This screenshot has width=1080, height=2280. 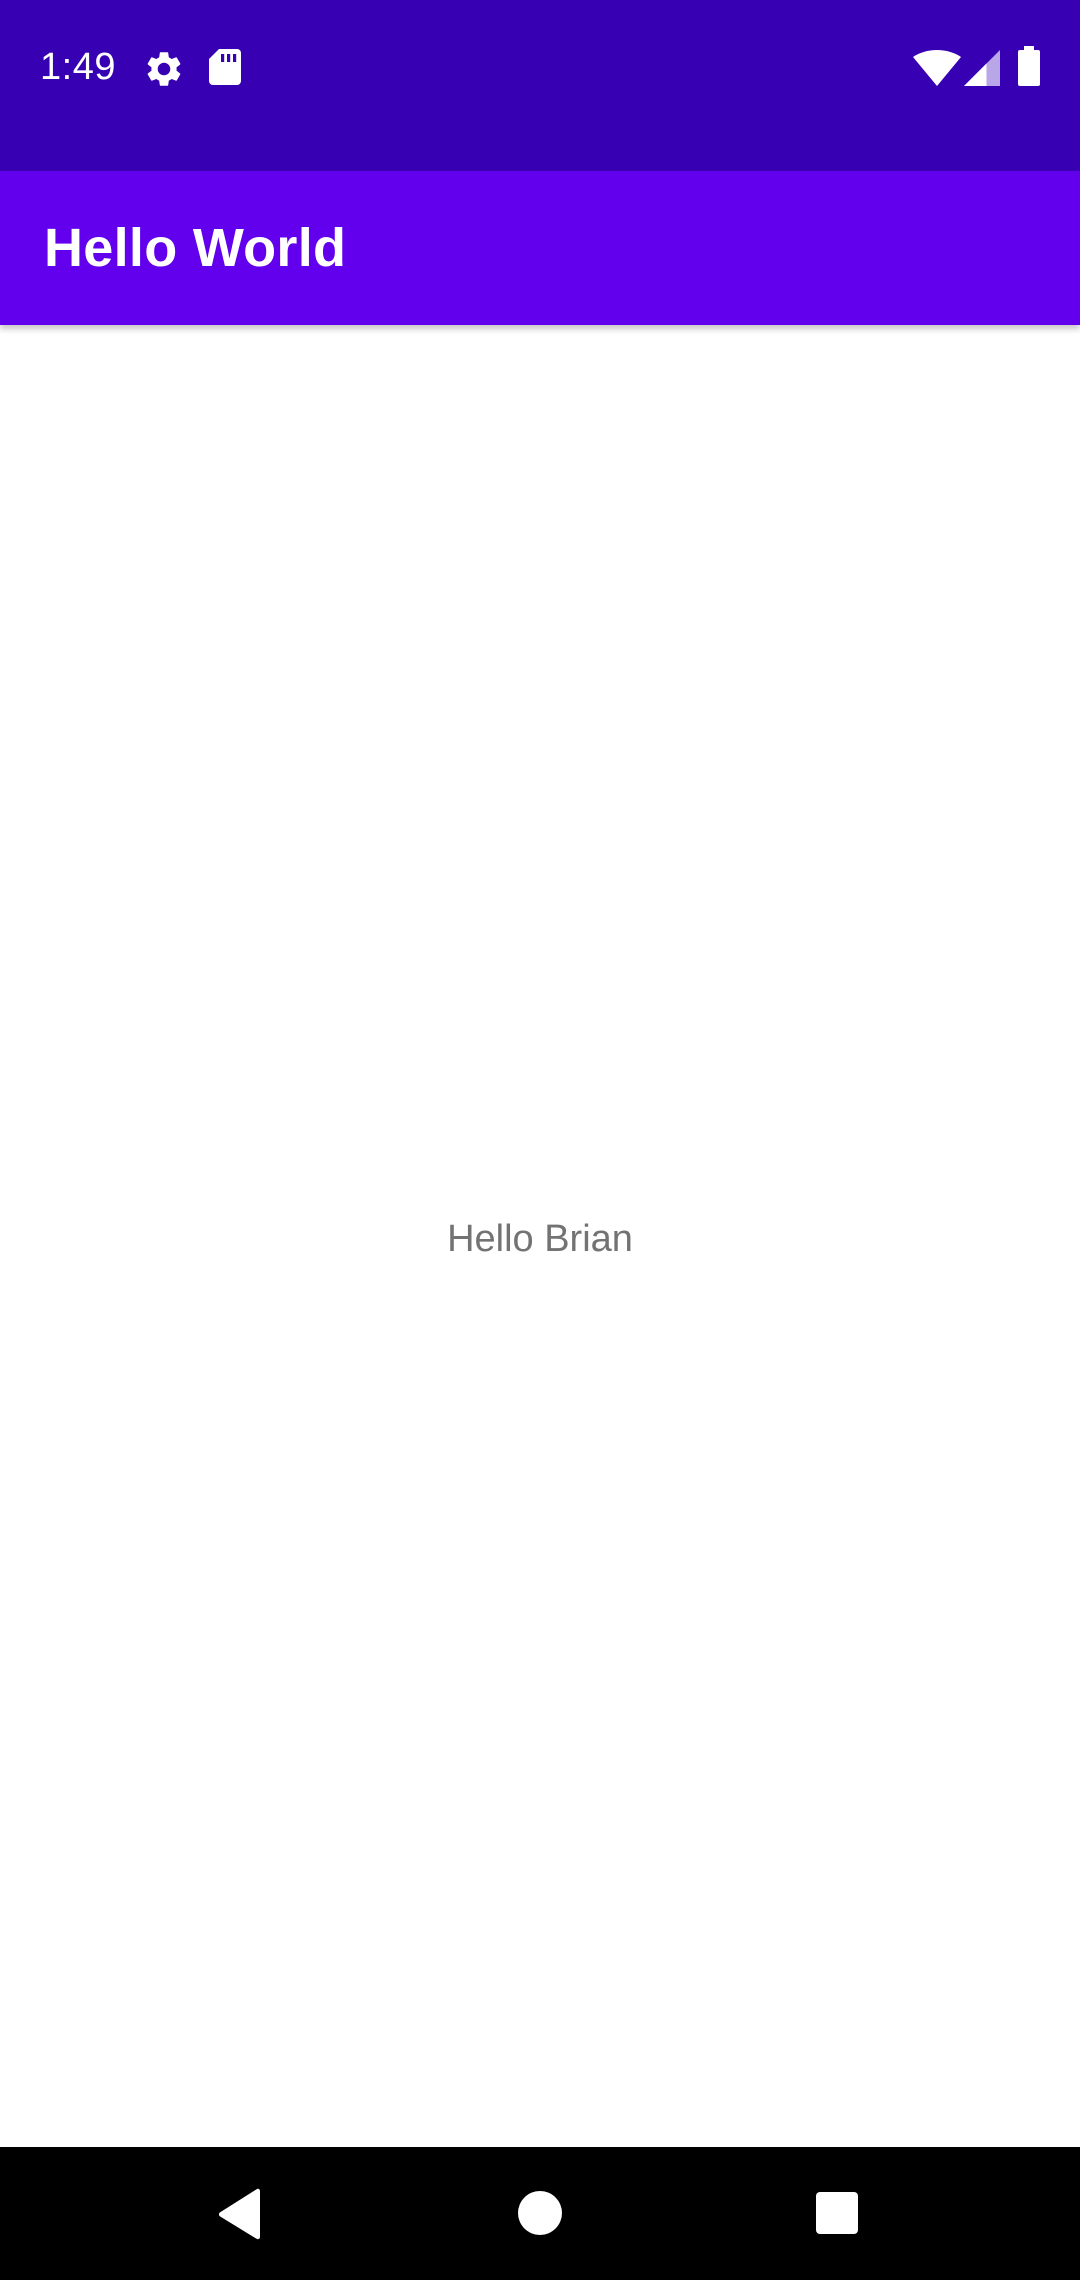 What do you see at coordinates (164, 69) in the screenshot?
I see `settings-icon` at bounding box center [164, 69].